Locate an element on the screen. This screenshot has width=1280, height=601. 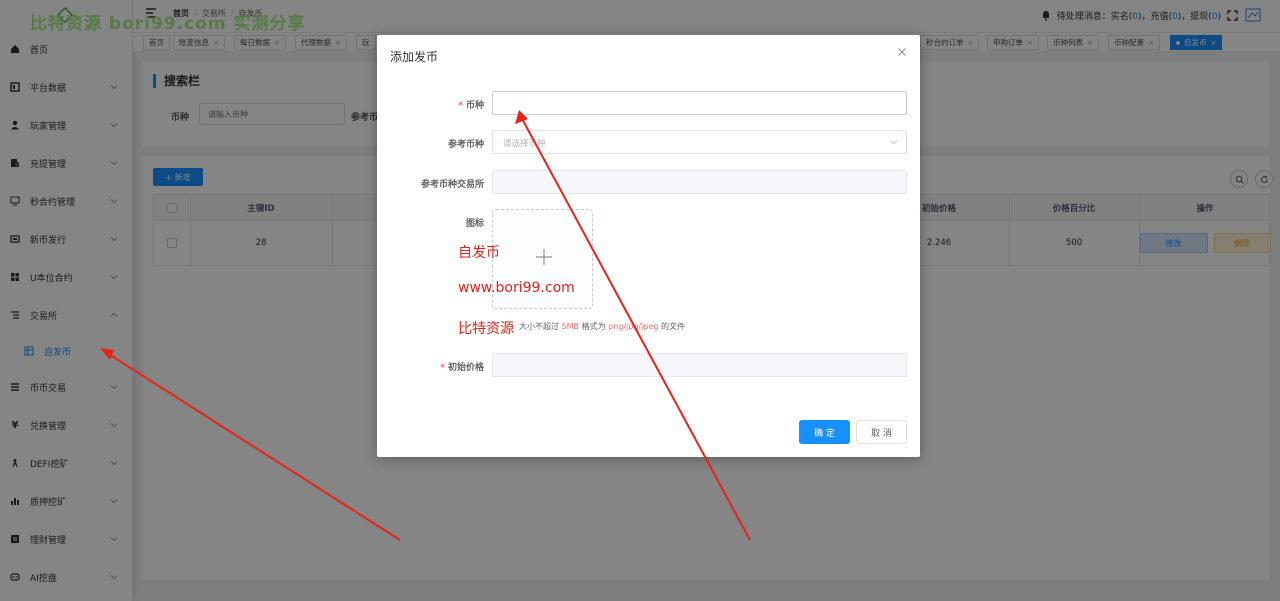
plus-icon is located at coordinates (544, 257).